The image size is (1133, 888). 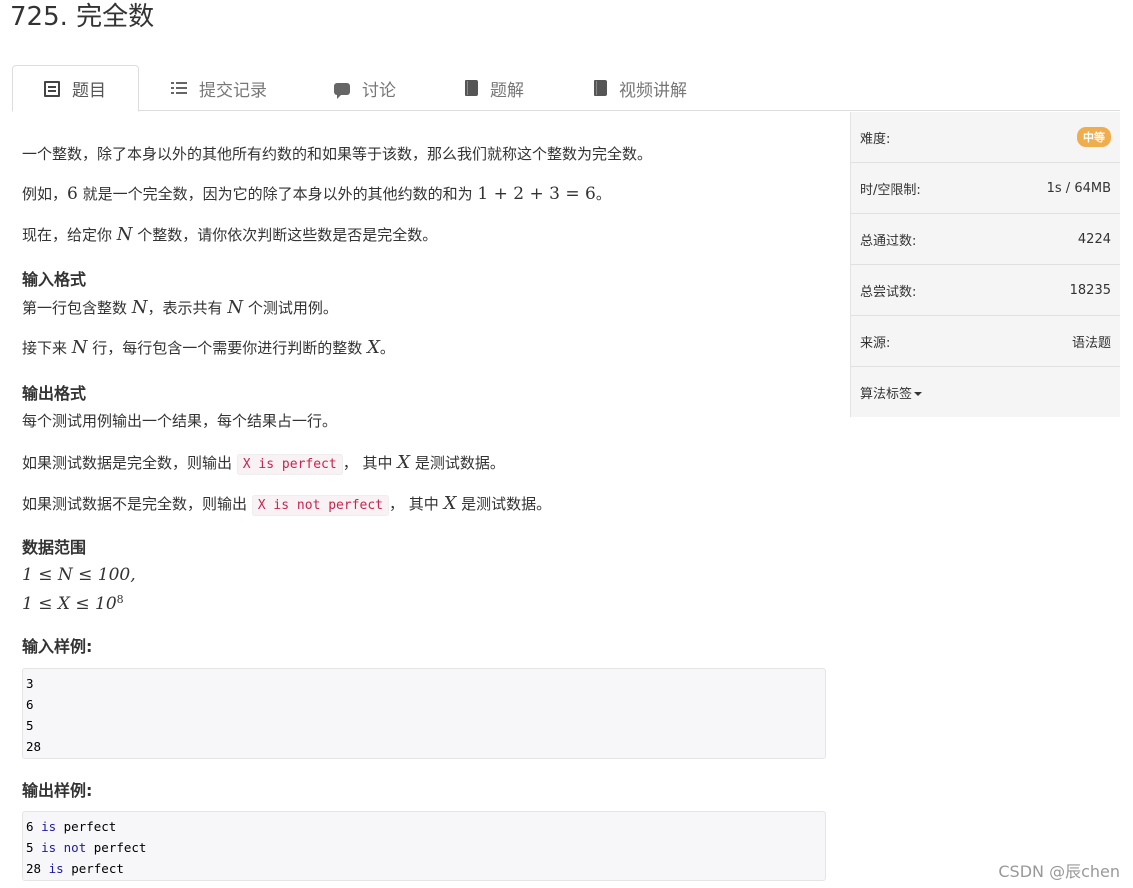 I want to click on code-number: 5, so click(x=30, y=847).